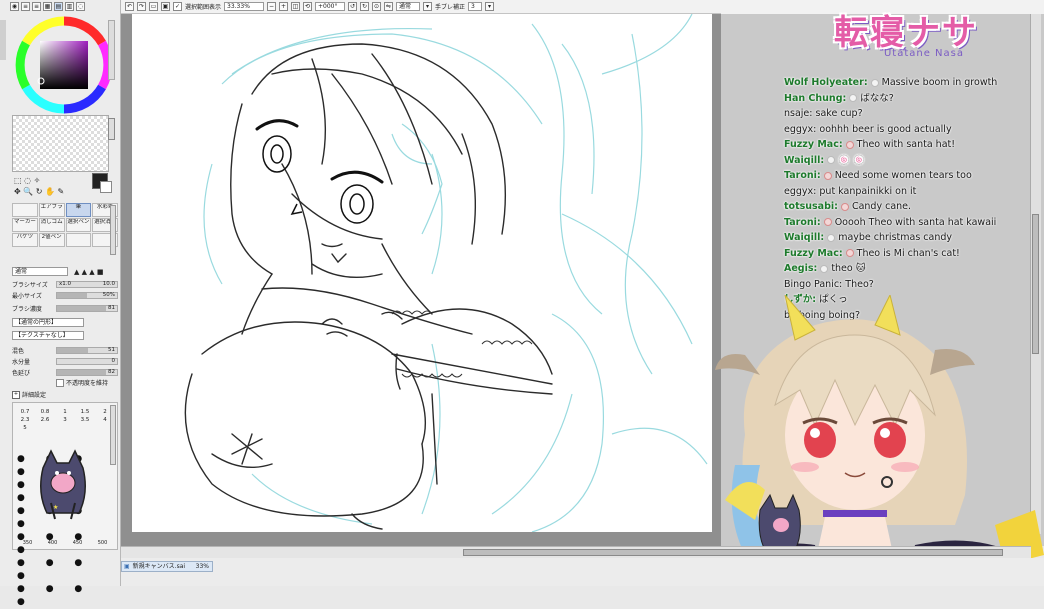 This screenshot has height=609, width=1044. Describe the element at coordinates (113, 435) in the screenshot. I see `brush-grid-scrollbar` at that location.